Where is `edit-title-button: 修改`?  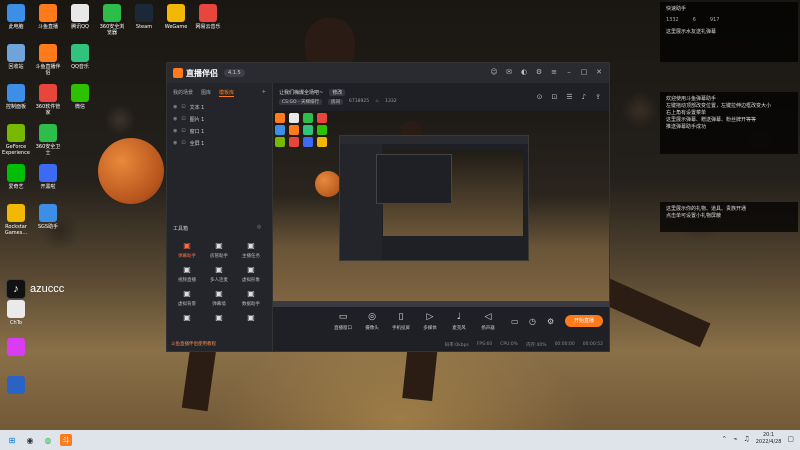 edit-title-button: 修改 is located at coordinates (337, 92).